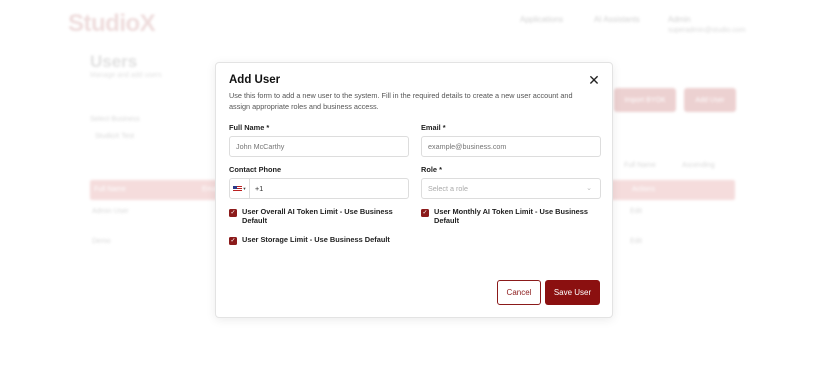 This screenshot has width=828, height=379. I want to click on save-user-button: Save User, so click(572, 292).